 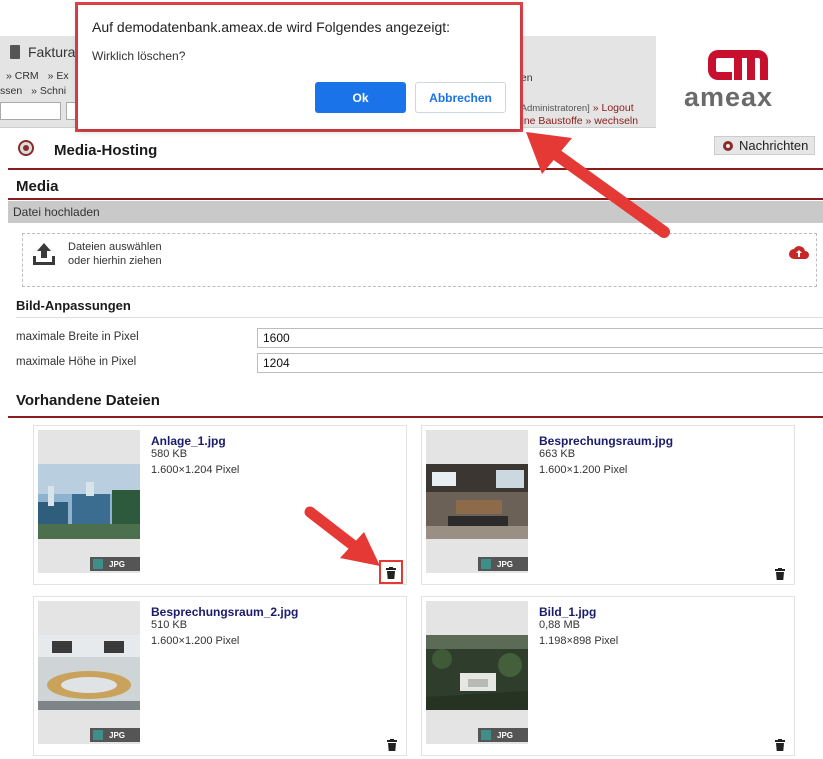 I want to click on media-hosting-icon, so click(x=26, y=148).